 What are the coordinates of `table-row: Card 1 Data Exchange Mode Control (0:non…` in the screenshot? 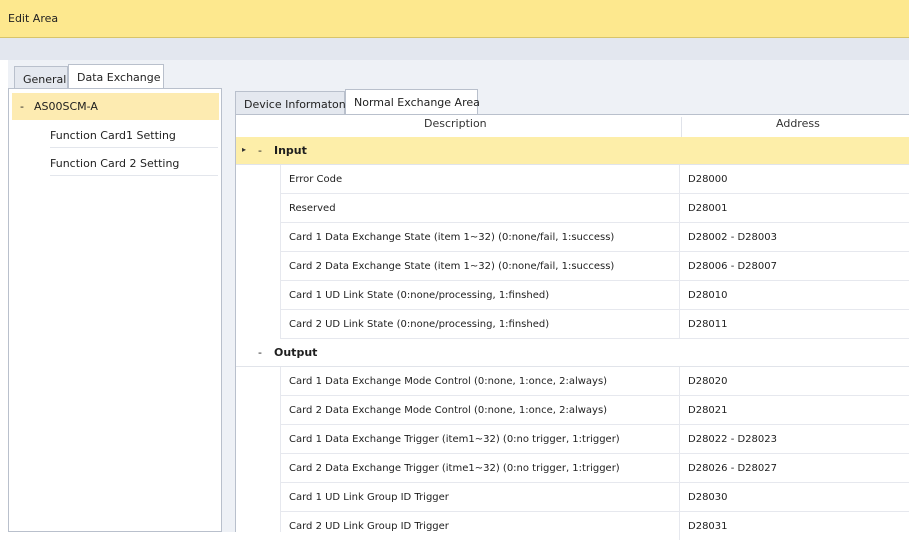 It's located at (594, 381).